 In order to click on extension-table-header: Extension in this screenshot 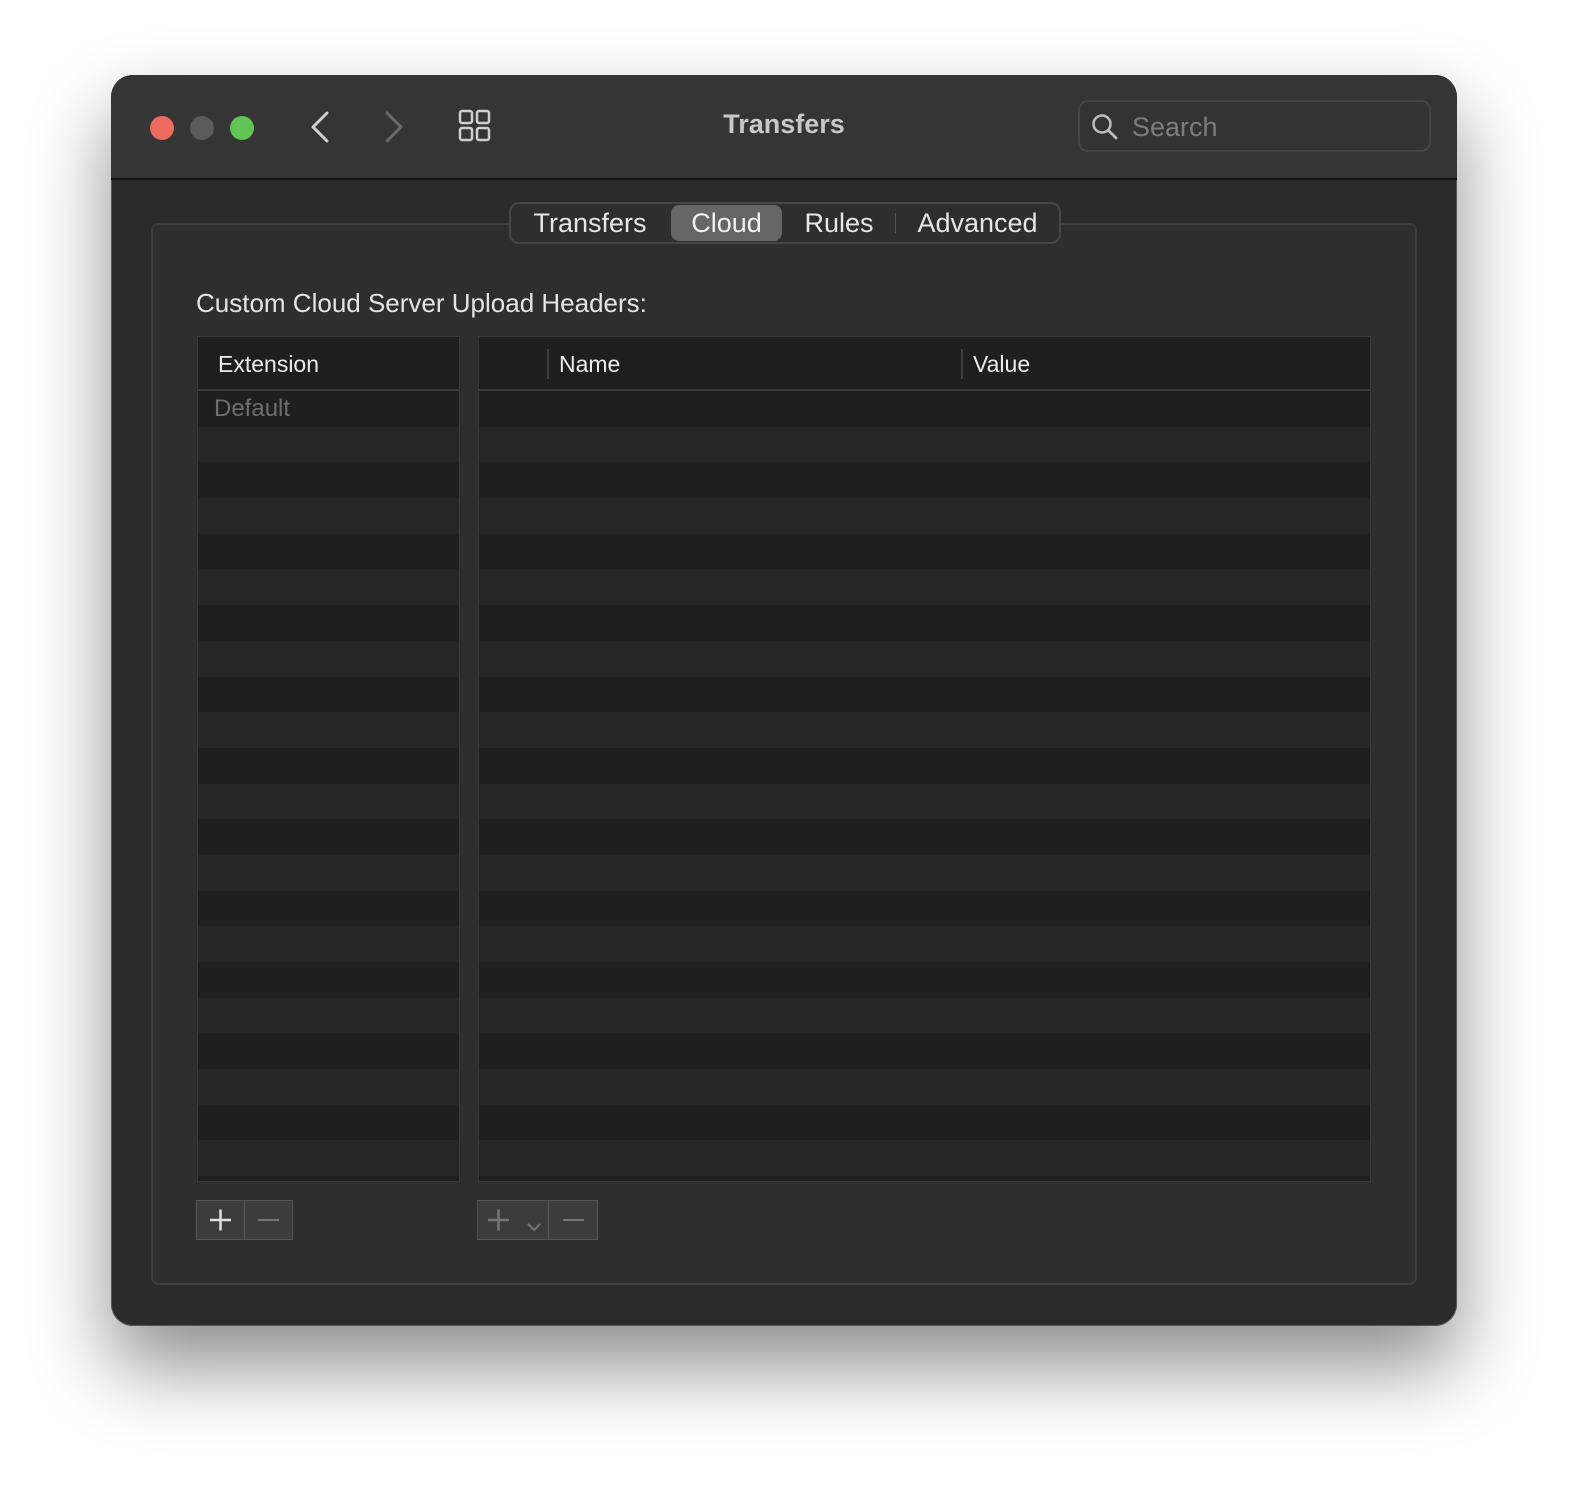, I will do `click(328, 364)`.